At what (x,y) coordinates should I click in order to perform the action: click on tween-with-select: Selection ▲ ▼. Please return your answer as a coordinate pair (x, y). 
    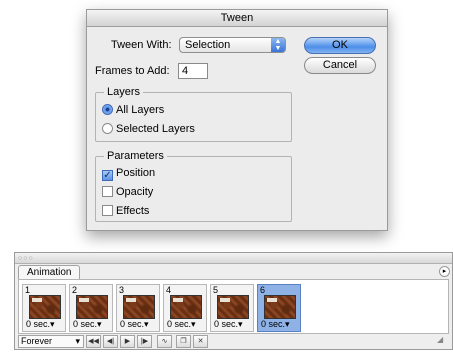
    Looking at the image, I should click on (232, 45).